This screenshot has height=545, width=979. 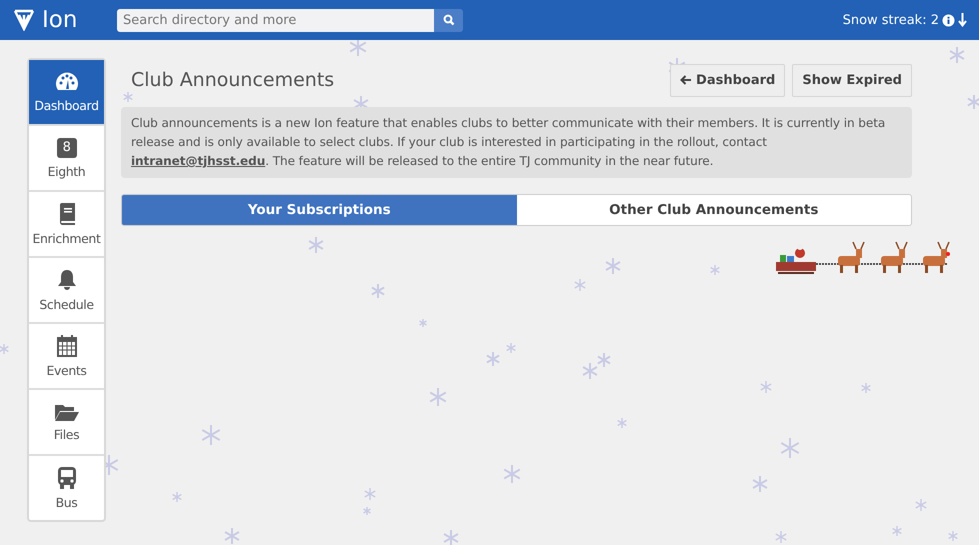 I want to click on down-arrow-icon, so click(x=962, y=20).